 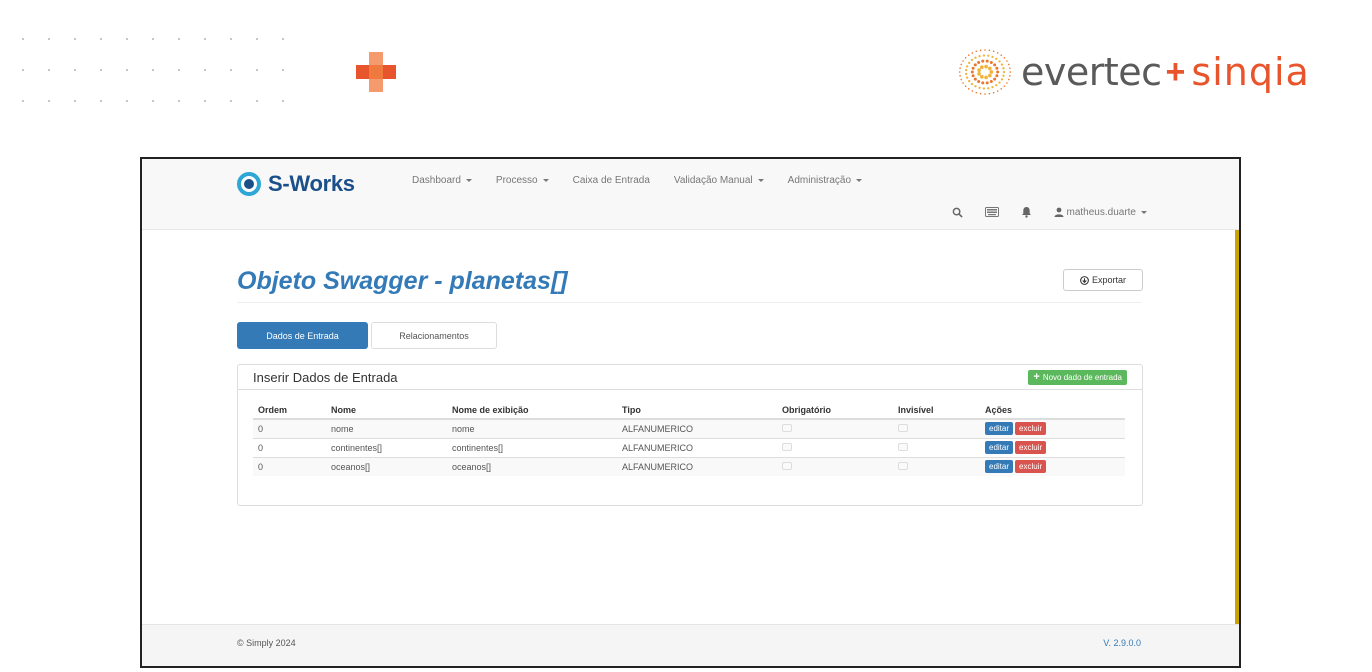 What do you see at coordinates (376, 72) in the screenshot?
I see `orange-plus-logo-icon` at bounding box center [376, 72].